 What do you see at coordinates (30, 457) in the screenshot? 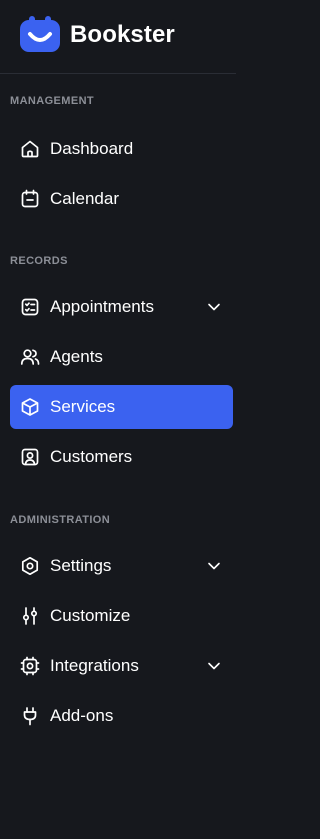
I see `user-card-icon` at bounding box center [30, 457].